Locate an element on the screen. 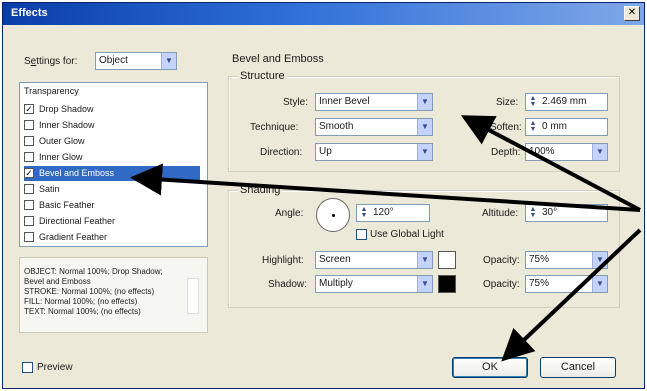  list-item: Outer Glow is located at coordinates (112, 141).